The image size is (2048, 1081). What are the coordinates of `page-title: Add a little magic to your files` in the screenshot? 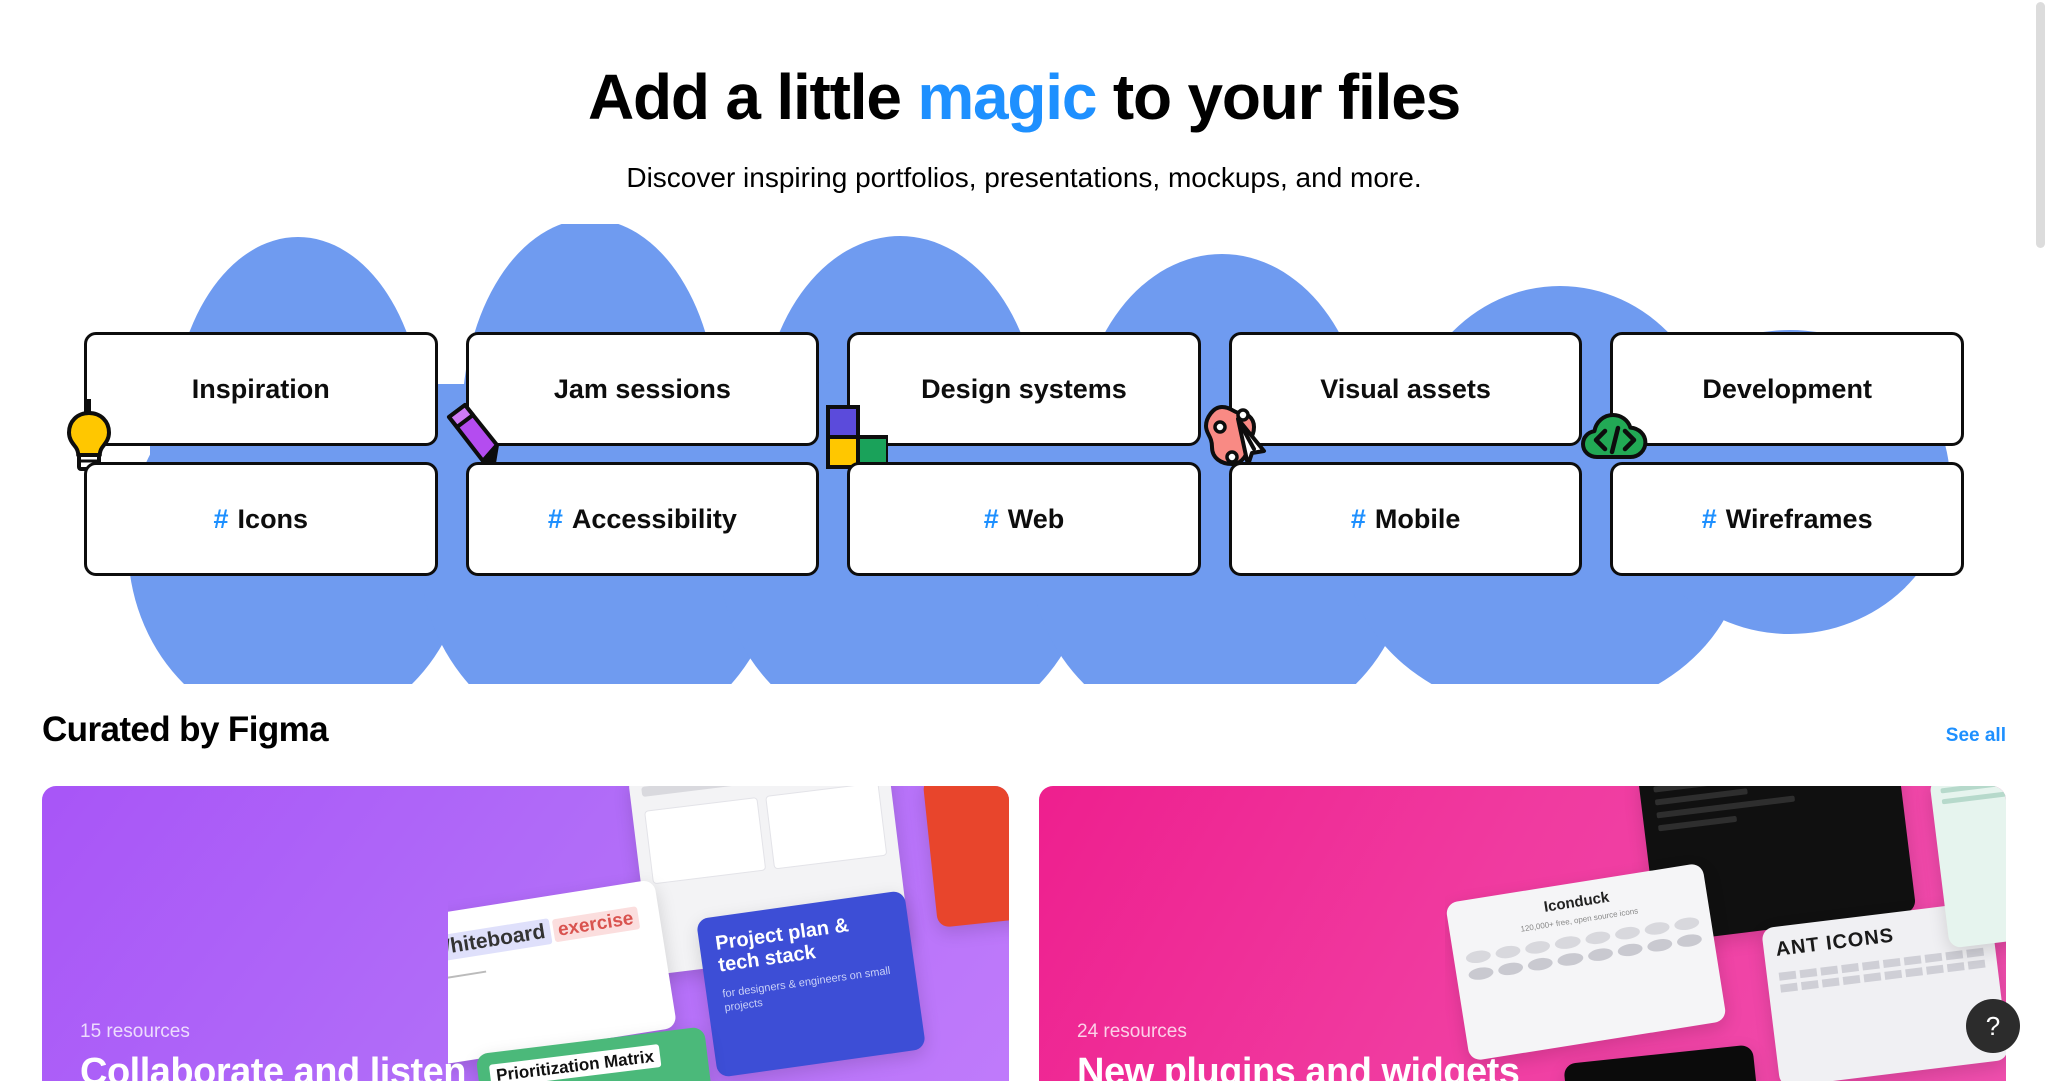 It's located at (1024, 97).